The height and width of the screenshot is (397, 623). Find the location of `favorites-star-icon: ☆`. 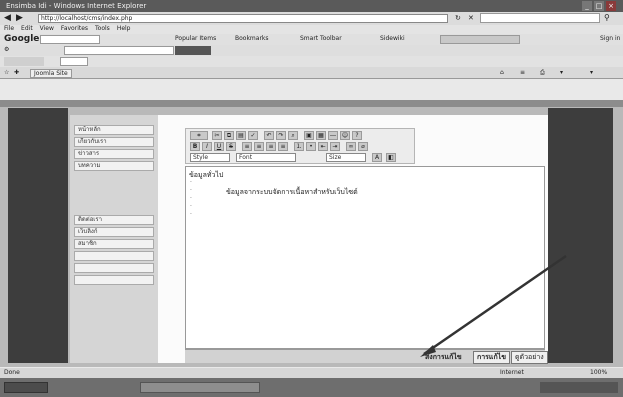

favorites-star-icon: ☆ is located at coordinates (6, 72).